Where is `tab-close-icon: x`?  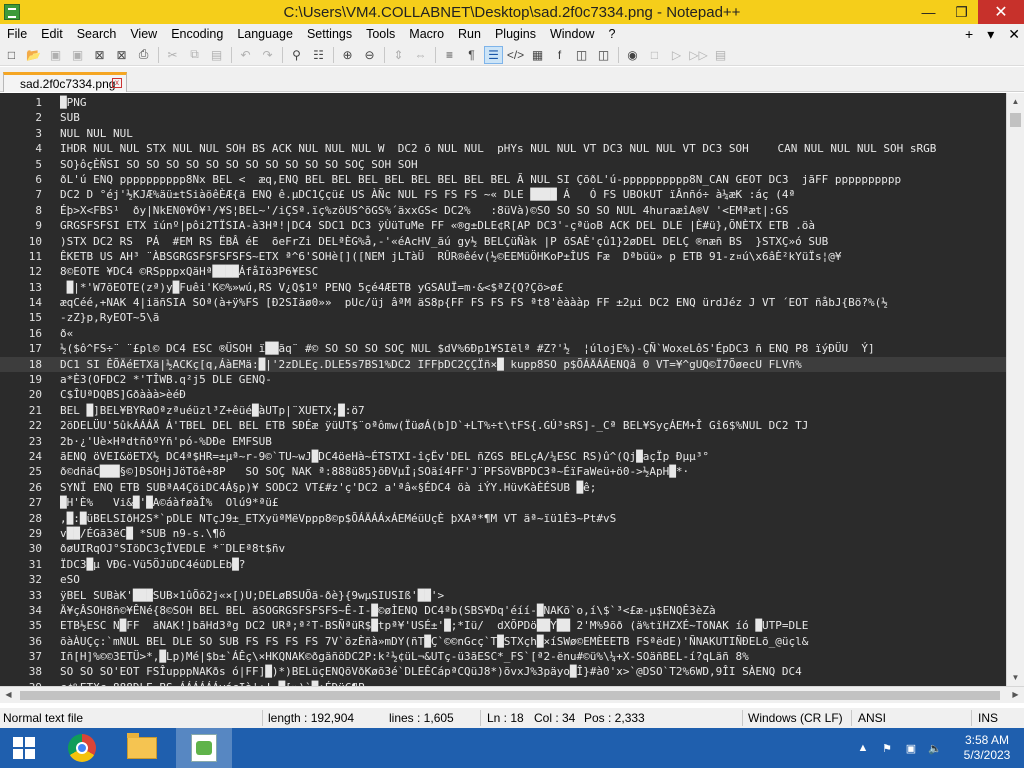 tab-close-icon: x is located at coordinates (117, 83).